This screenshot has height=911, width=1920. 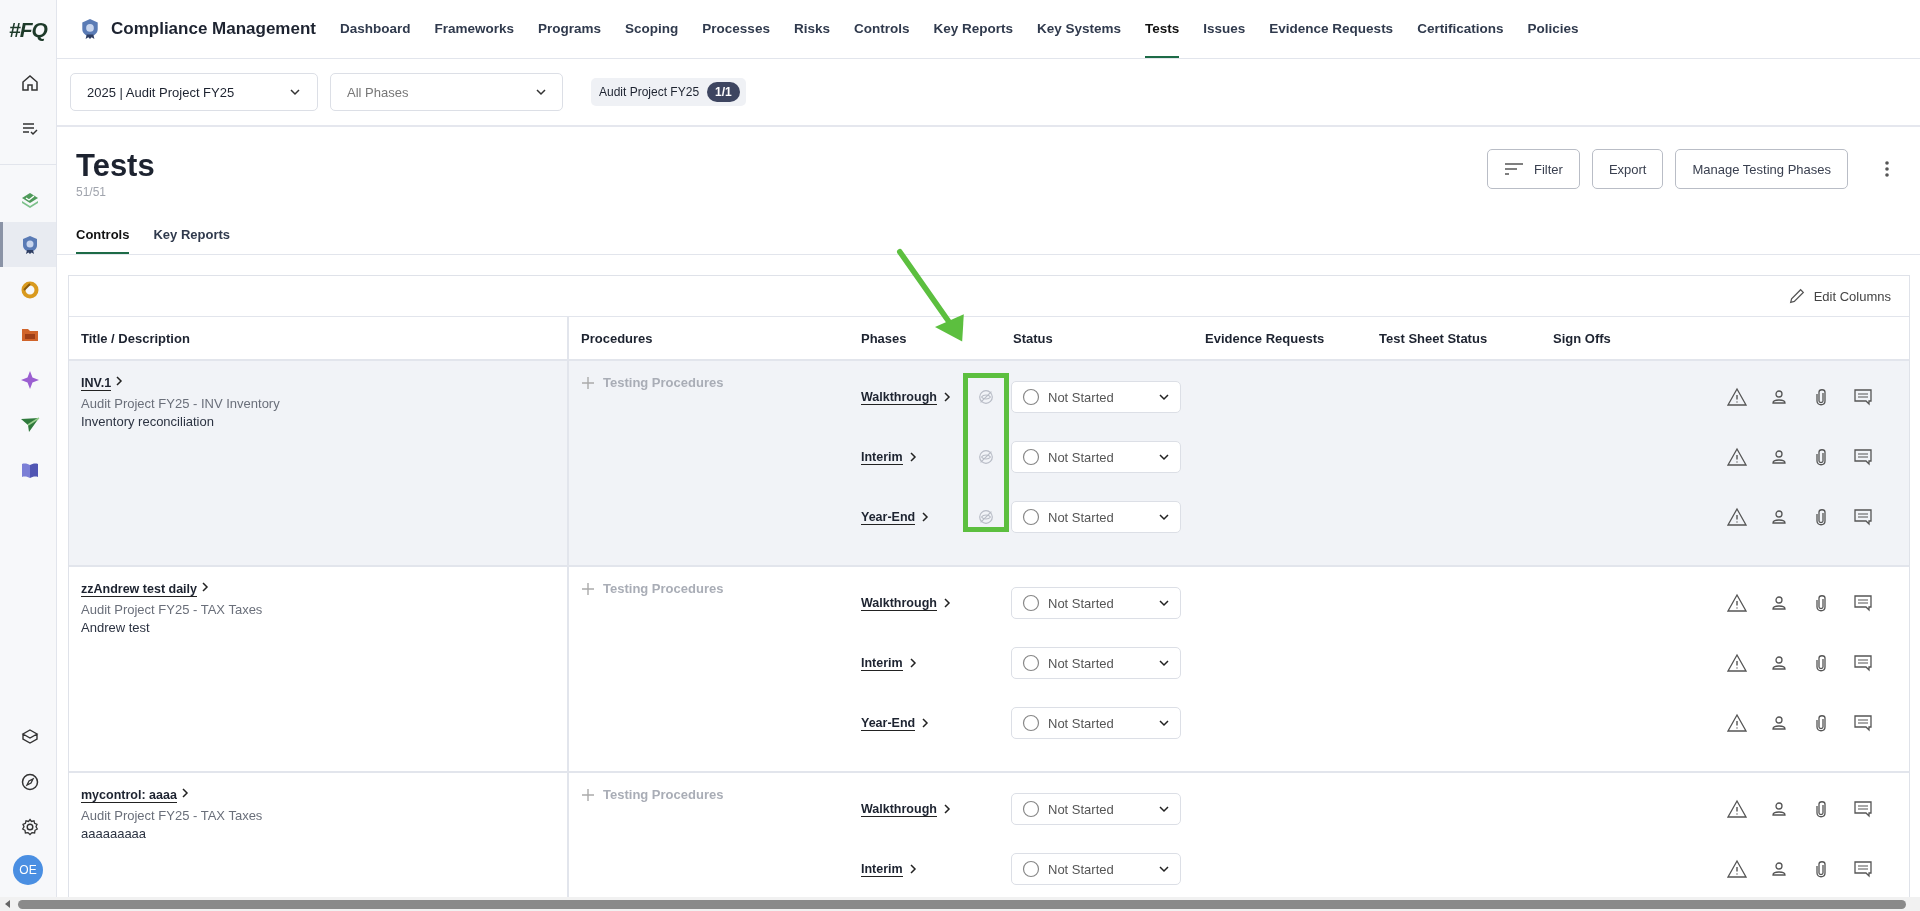 What do you see at coordinates (1839, 296) in the screenshot?
I see `edit-columns-button: Edit Columns` at bounding box center [1839, 296].